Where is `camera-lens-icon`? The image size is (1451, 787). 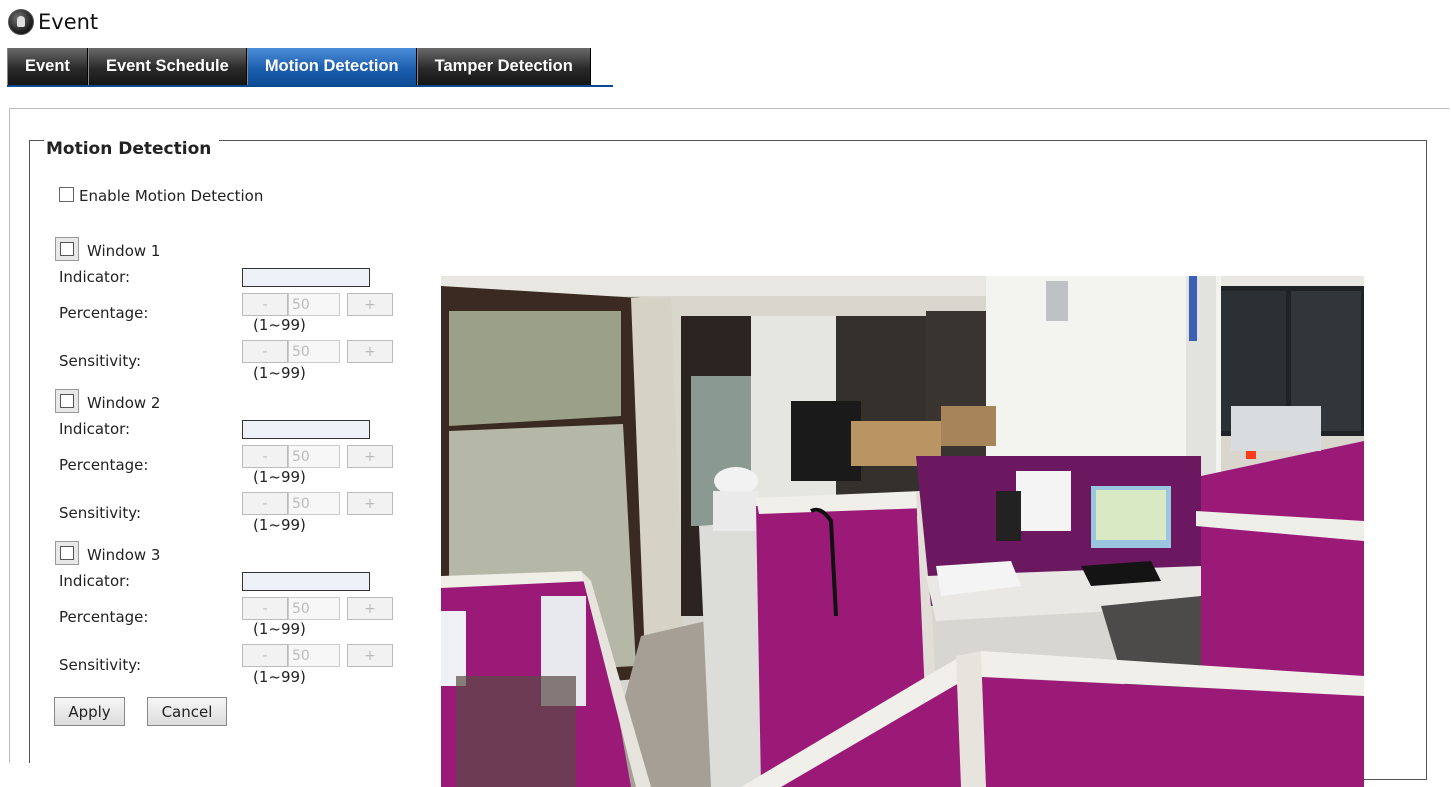
camera-lens-icon is located at coordinates (21, 22).